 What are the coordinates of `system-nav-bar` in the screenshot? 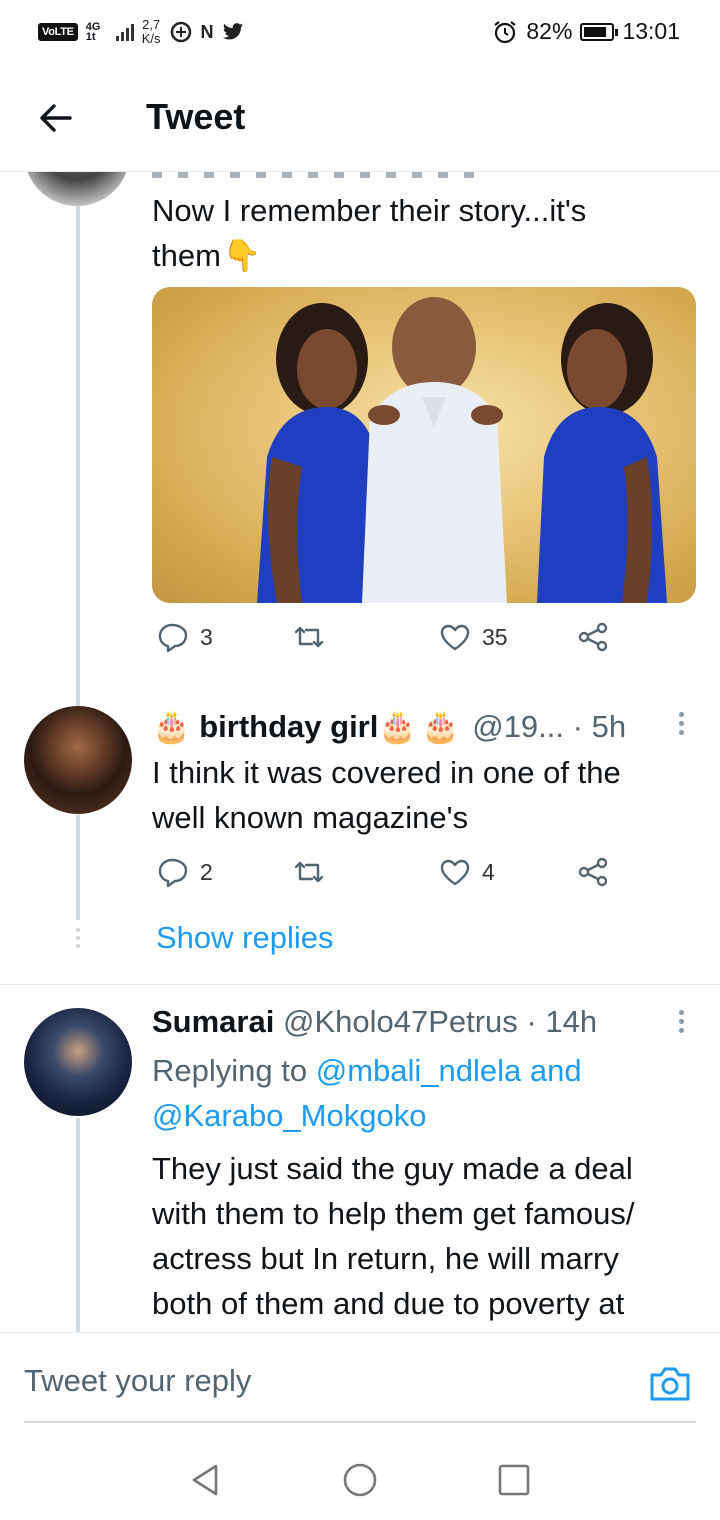 It's located at (360, 1481).